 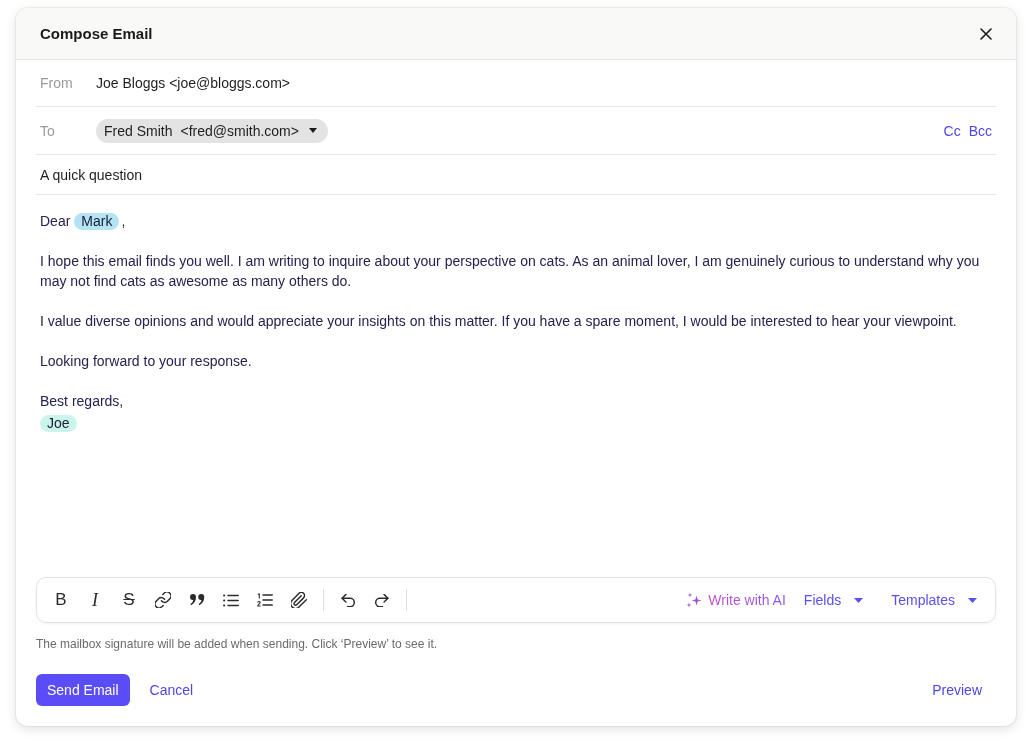 I want to click on send-email-button: Send Email, so click(x=83, y=690).